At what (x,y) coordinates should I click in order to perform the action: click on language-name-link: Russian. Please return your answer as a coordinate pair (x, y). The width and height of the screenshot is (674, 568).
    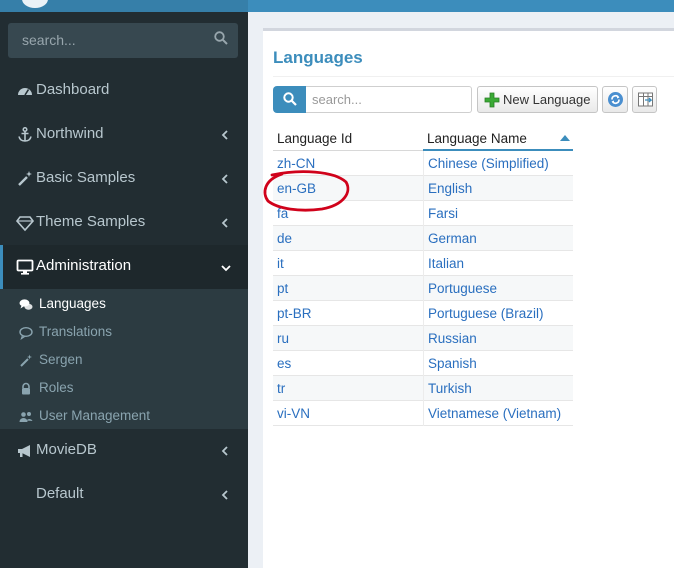
    Looking at the image, I should click on (498, 338).